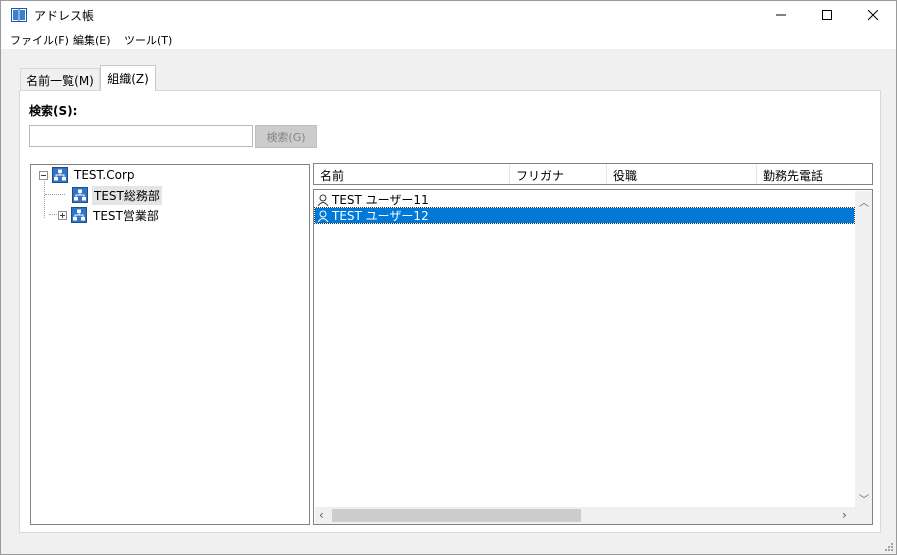 This screenshot has width=897, height=555. What do you see at coordinates (39, 40) in the screenshot?
I see `menu-file: ファイル(F)` at bounding box center [39, 40].